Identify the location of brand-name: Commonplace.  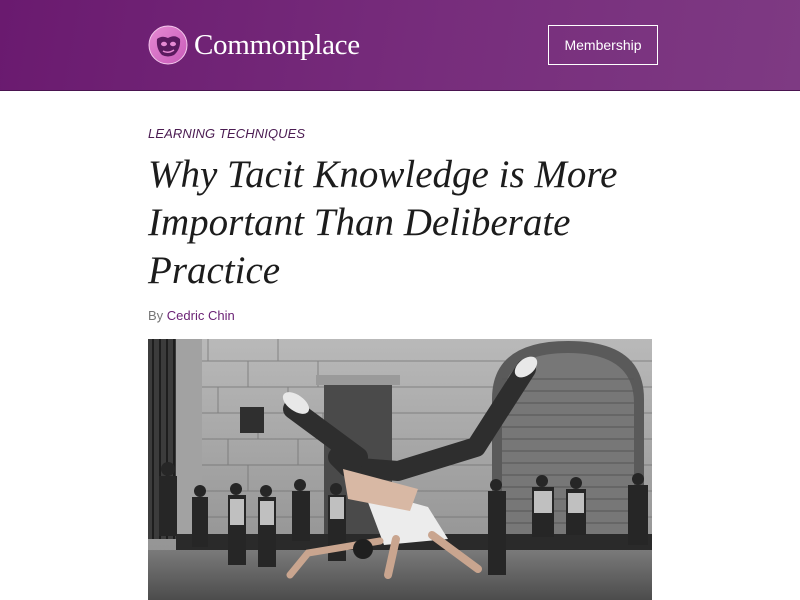
(277, 45).